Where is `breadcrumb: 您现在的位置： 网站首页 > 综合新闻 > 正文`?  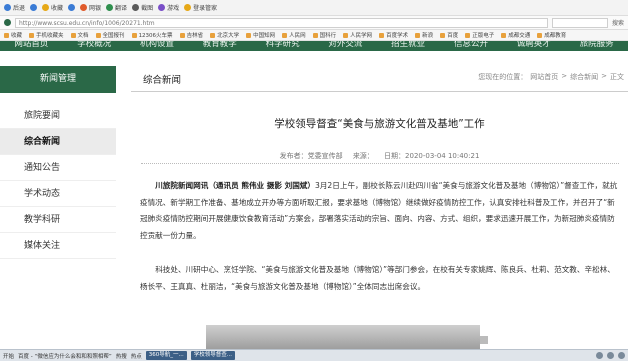
breadcrumb: 您现在的位置： 网站首页 > 综合新闻 > 正文 is located at coordinates (551, 77).